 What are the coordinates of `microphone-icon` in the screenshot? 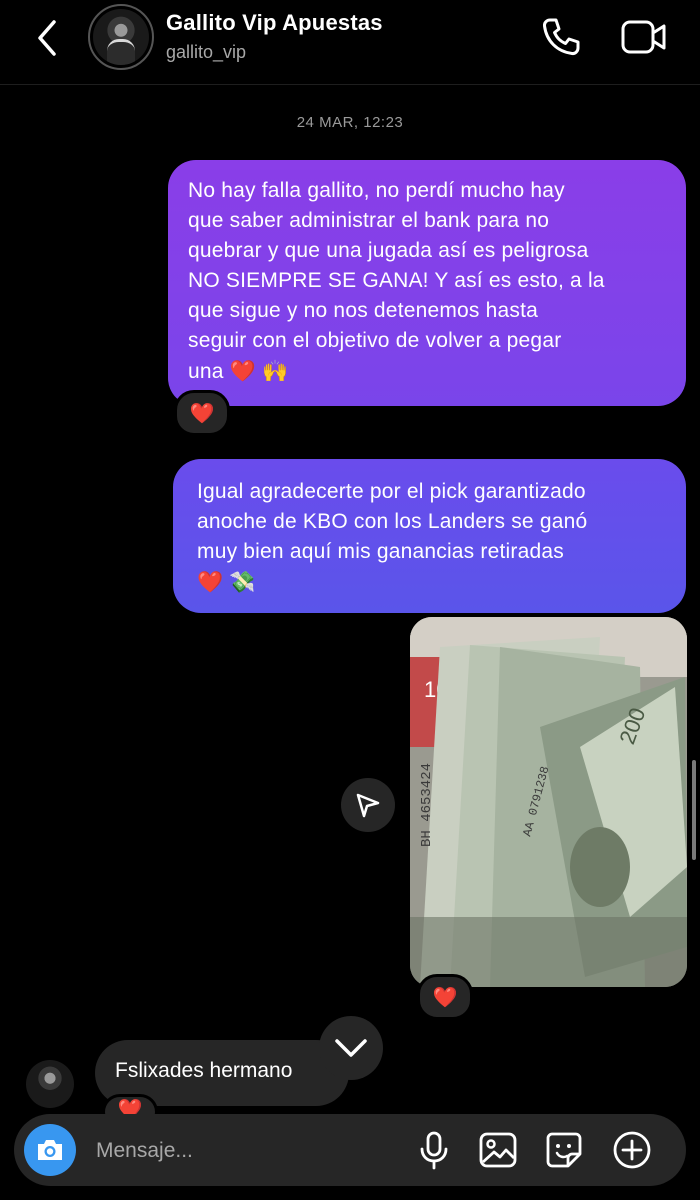 It's located at (434, 1150).